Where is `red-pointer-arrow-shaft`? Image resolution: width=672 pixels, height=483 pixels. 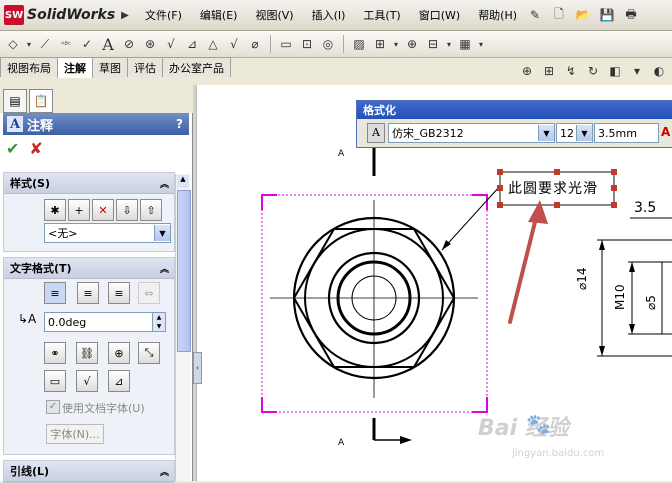 red-pointer-arrow-shaft is located at coordinates (524, 266).